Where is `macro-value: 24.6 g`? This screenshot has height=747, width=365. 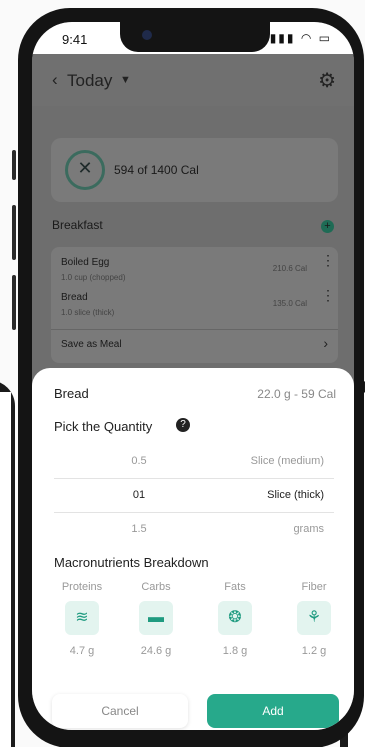
macro-value: 24.6 g is located at coordinates (156, 651).